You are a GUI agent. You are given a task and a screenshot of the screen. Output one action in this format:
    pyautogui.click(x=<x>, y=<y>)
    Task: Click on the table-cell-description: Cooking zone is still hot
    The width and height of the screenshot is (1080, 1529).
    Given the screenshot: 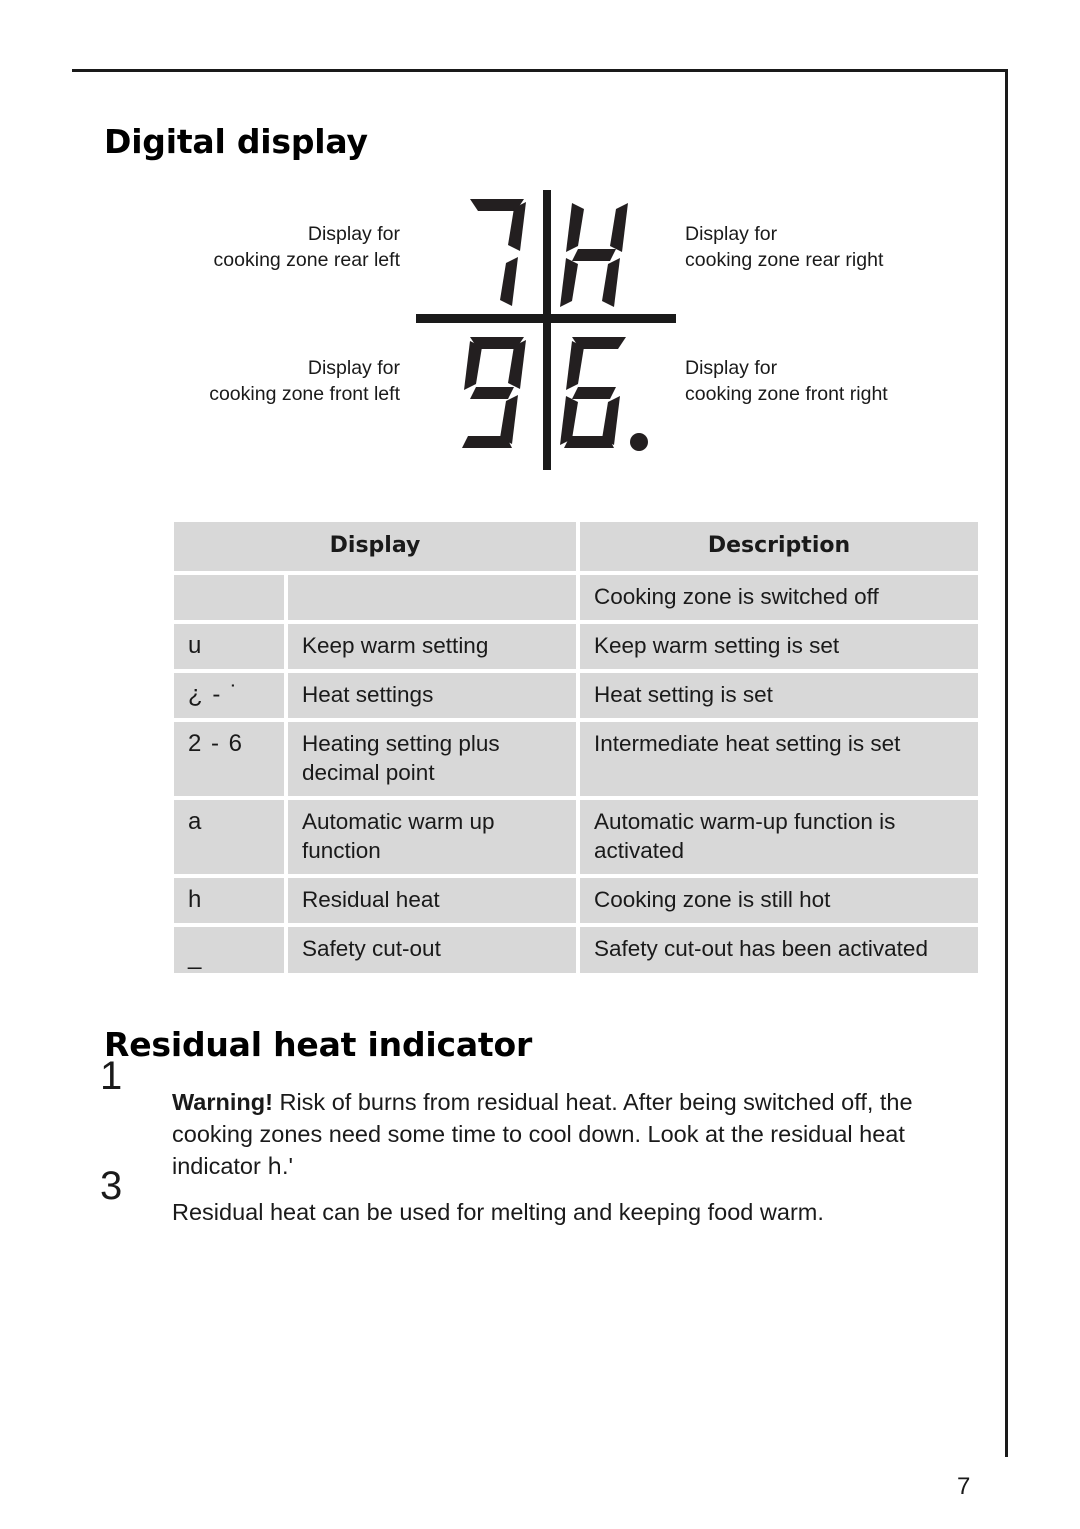 What is the action you would take?
    pyautogui.click(x=779, y=900)
    